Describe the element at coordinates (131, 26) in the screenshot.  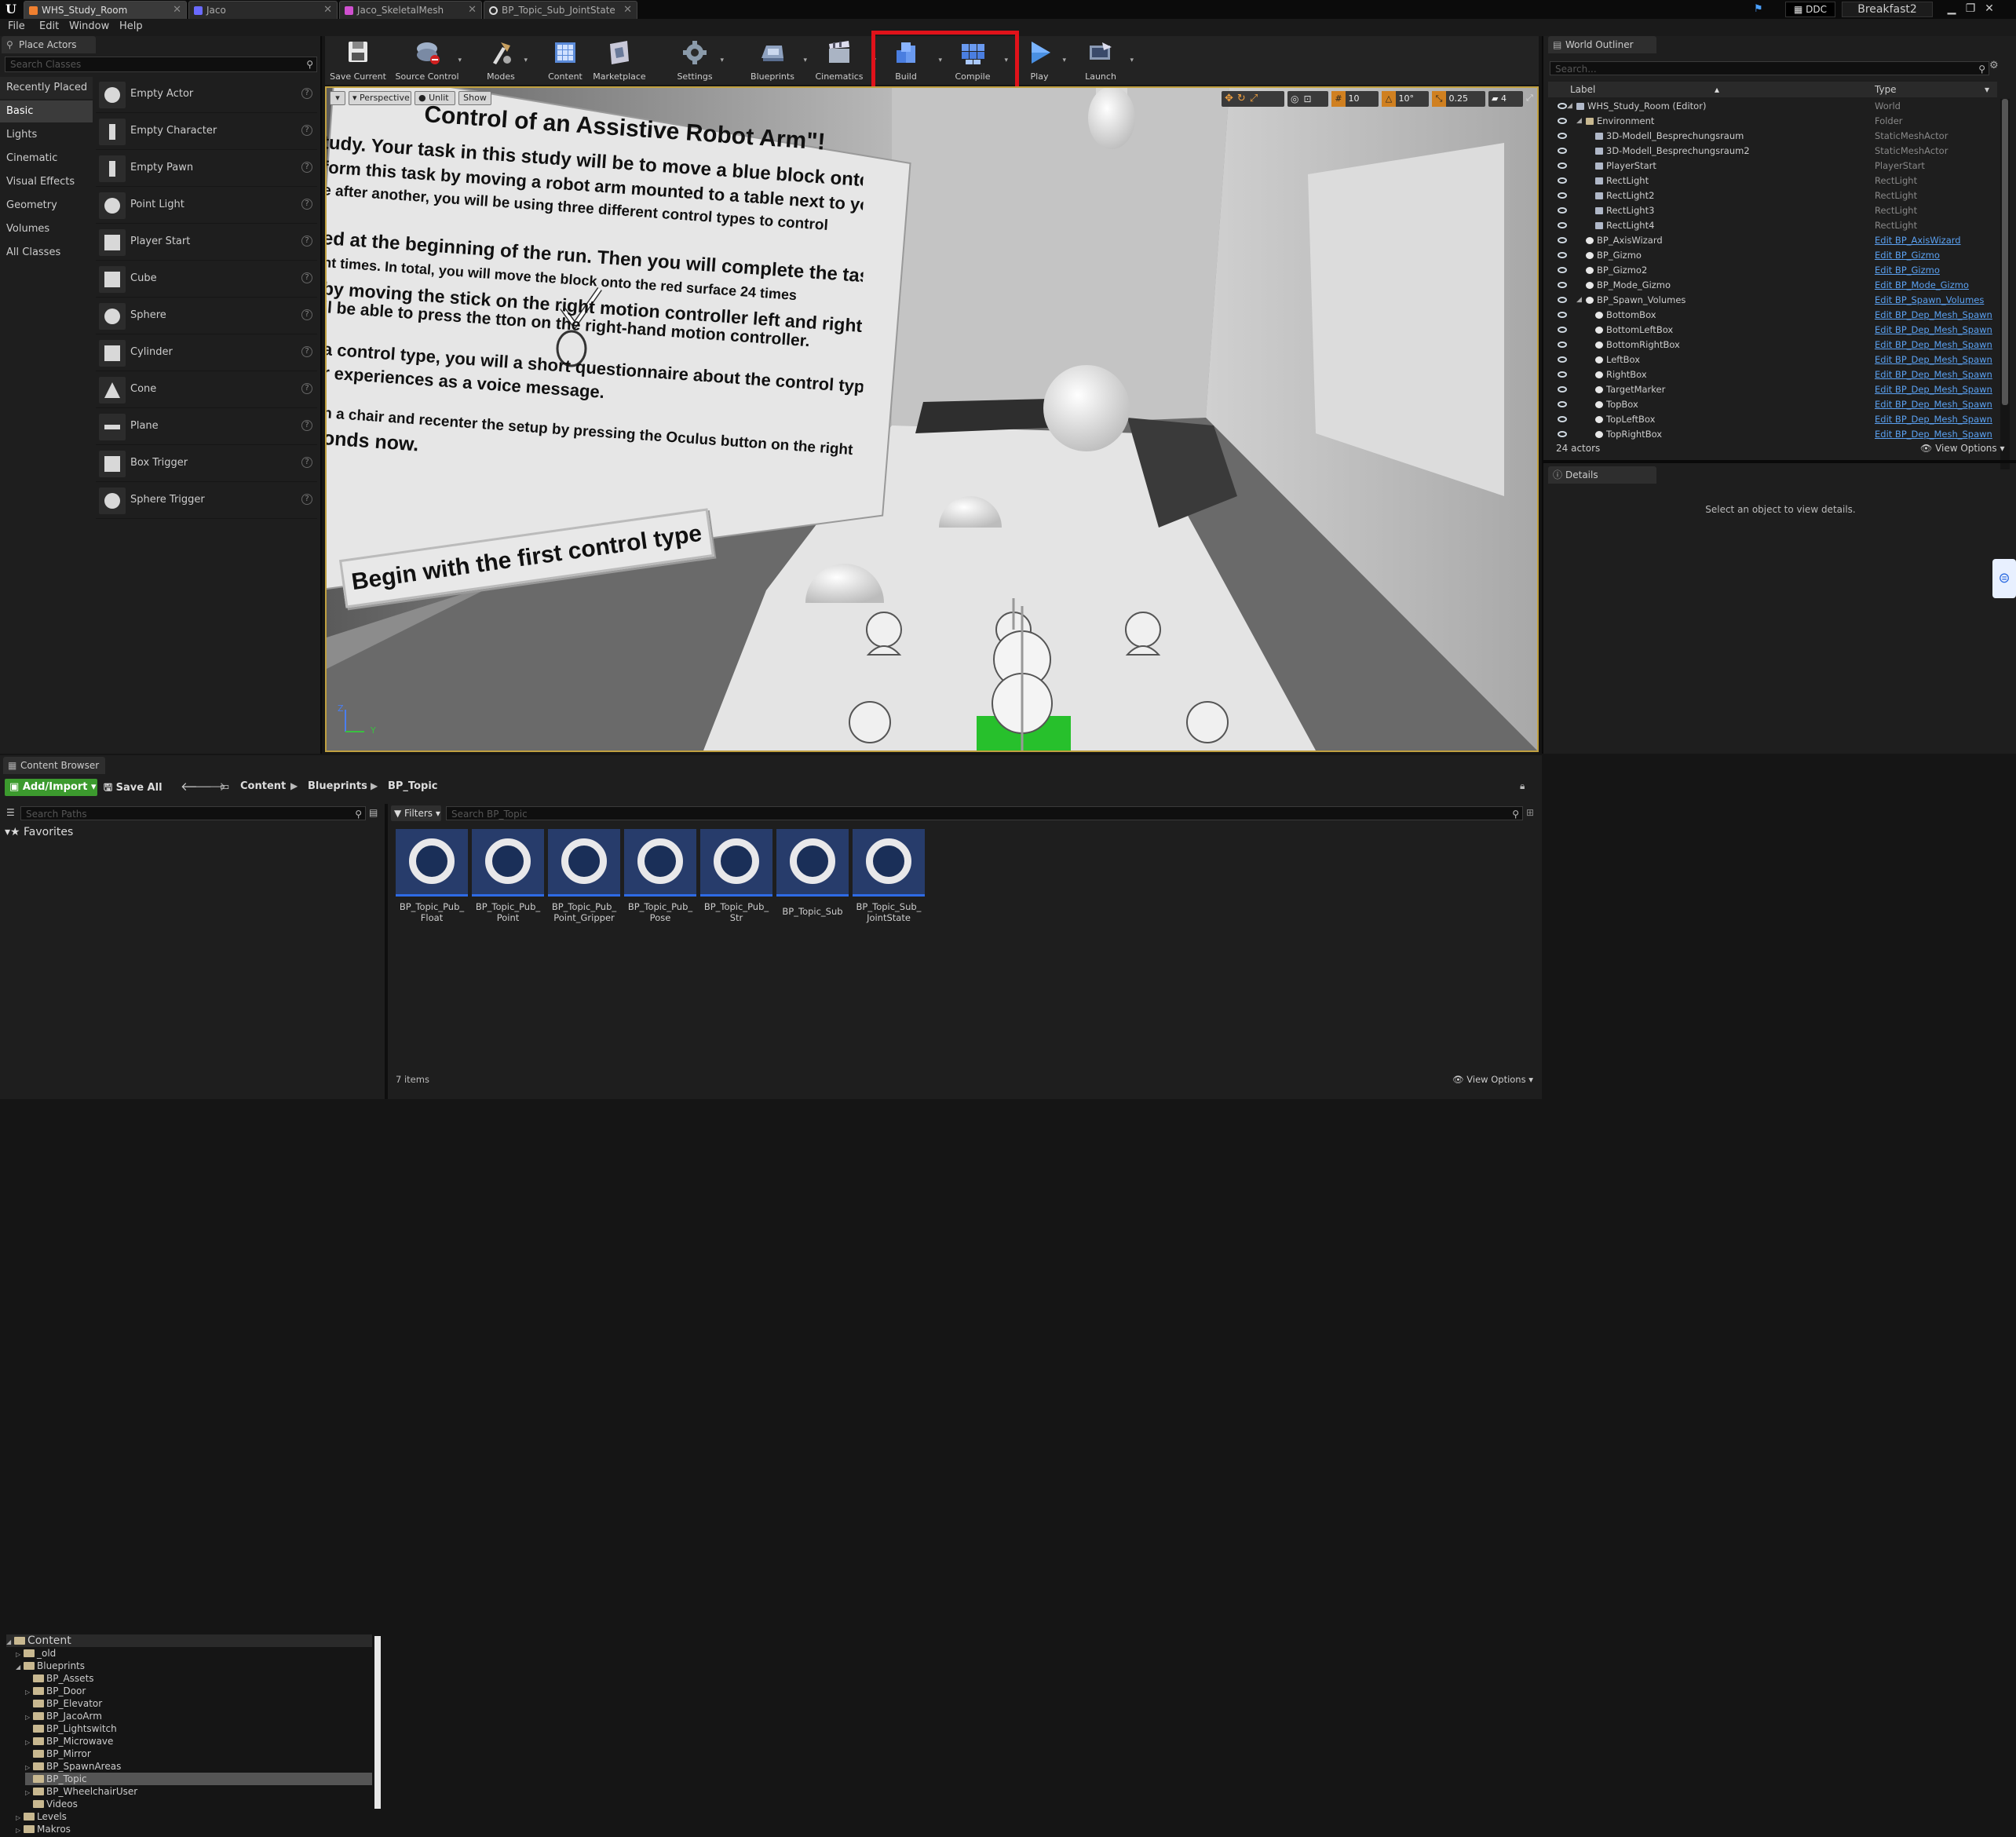
I see `menu-help: Help` at that location.